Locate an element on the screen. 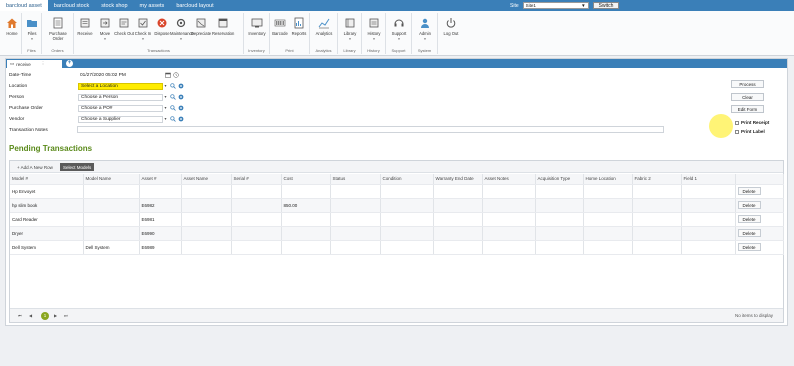 This screenshot has height=366, width=794. add-tab-icon: + is located at coordinates (69, 63).